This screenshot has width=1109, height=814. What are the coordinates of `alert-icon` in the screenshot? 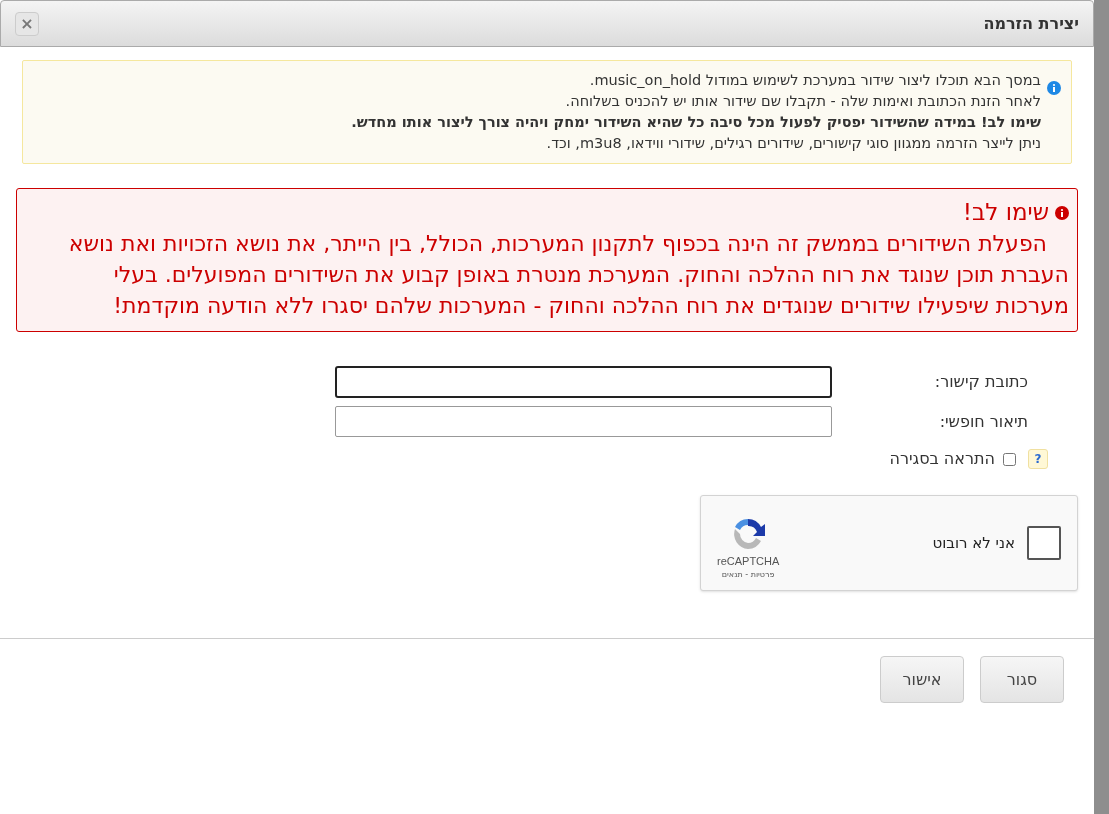 It's located at (1062, 212).